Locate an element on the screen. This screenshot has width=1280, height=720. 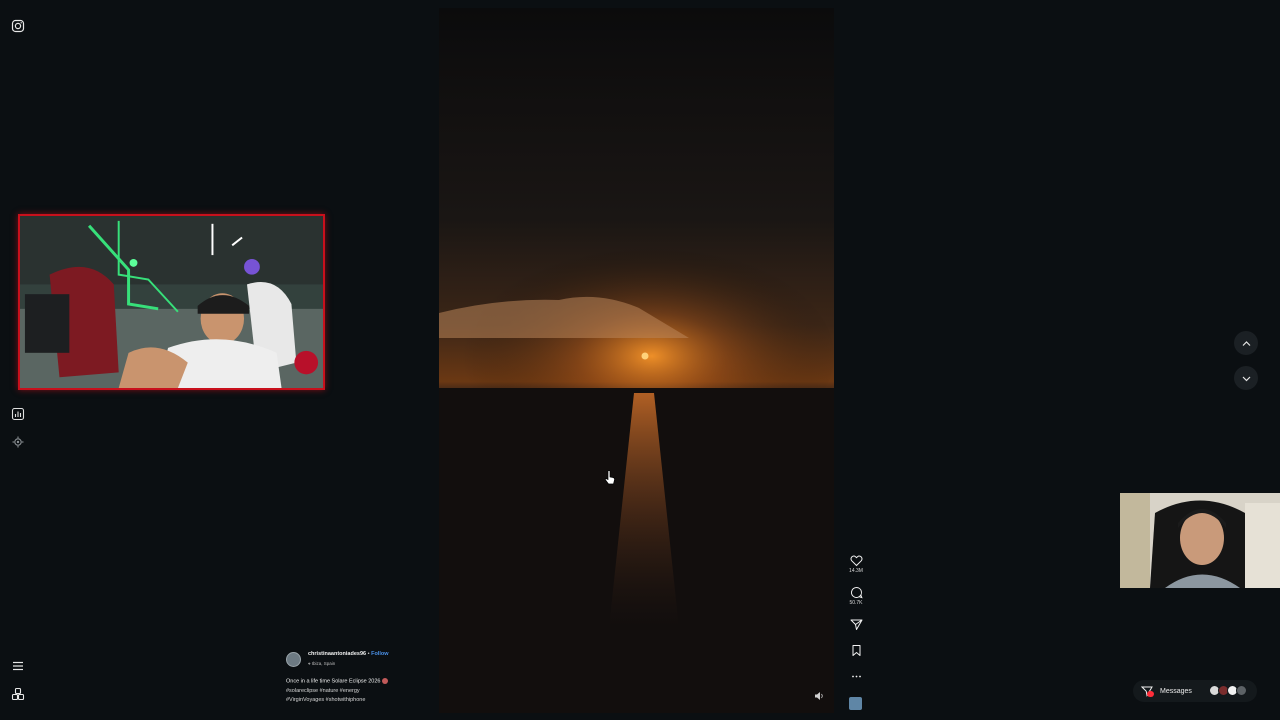
author-avatar is located at coordinates (293, 659).